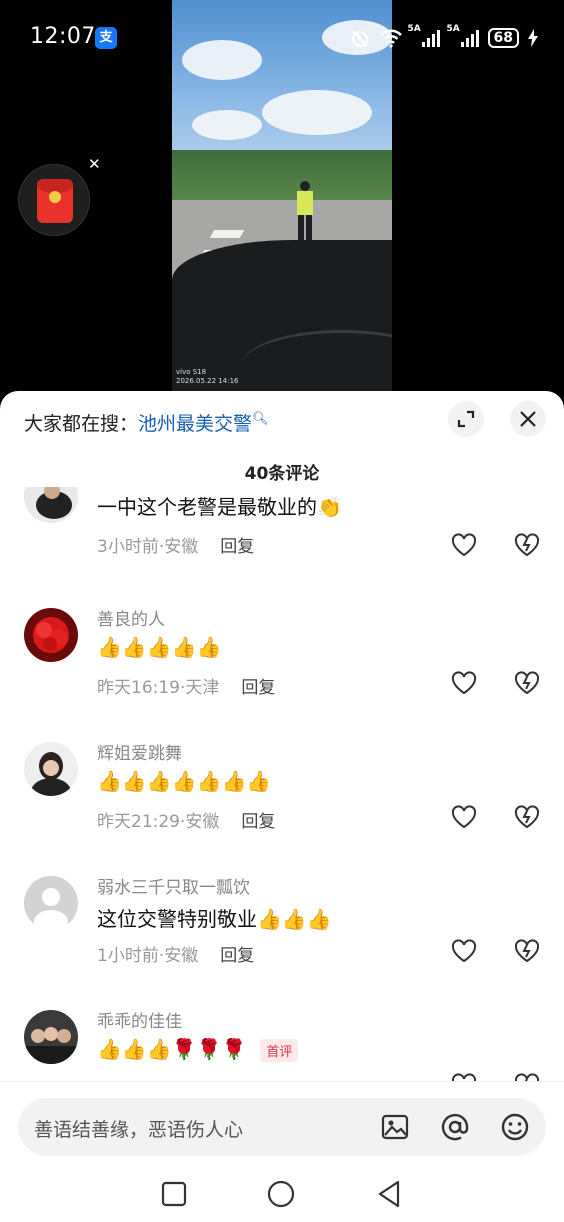 Image resolution: width=564 pixels, height=1222 pixels. I want to click on red-packet-button, so click(54, 200).